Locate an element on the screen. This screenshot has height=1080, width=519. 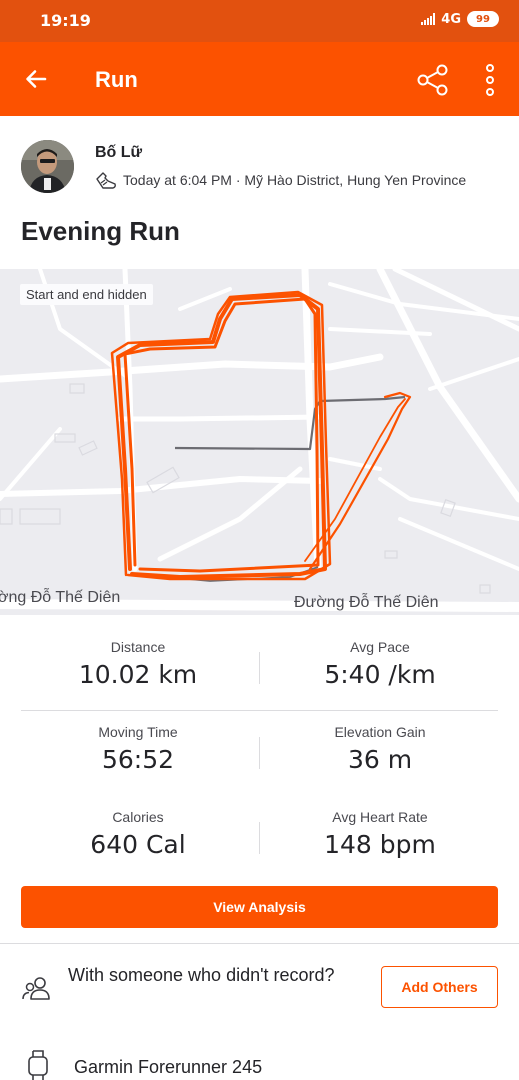
stat-avg-pace: Avg Pace 5:40 /km is located at coordinates (380, 664).